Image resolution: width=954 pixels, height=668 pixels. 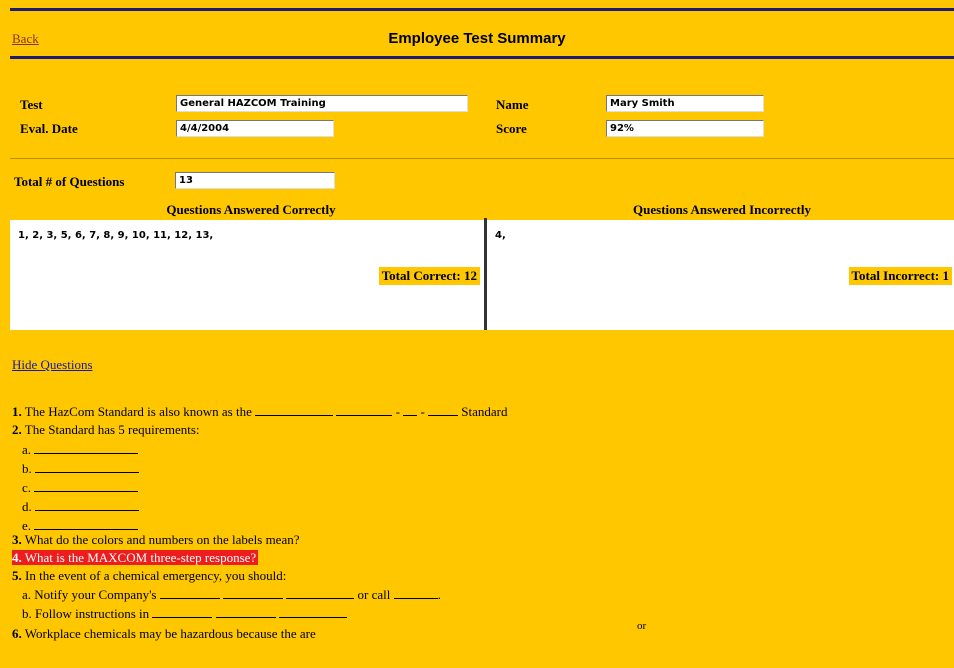 What do you see at coordinates (17, 575) in the screenshot?
I see `question-5-number: 5.` at bounding box center [17, 575].